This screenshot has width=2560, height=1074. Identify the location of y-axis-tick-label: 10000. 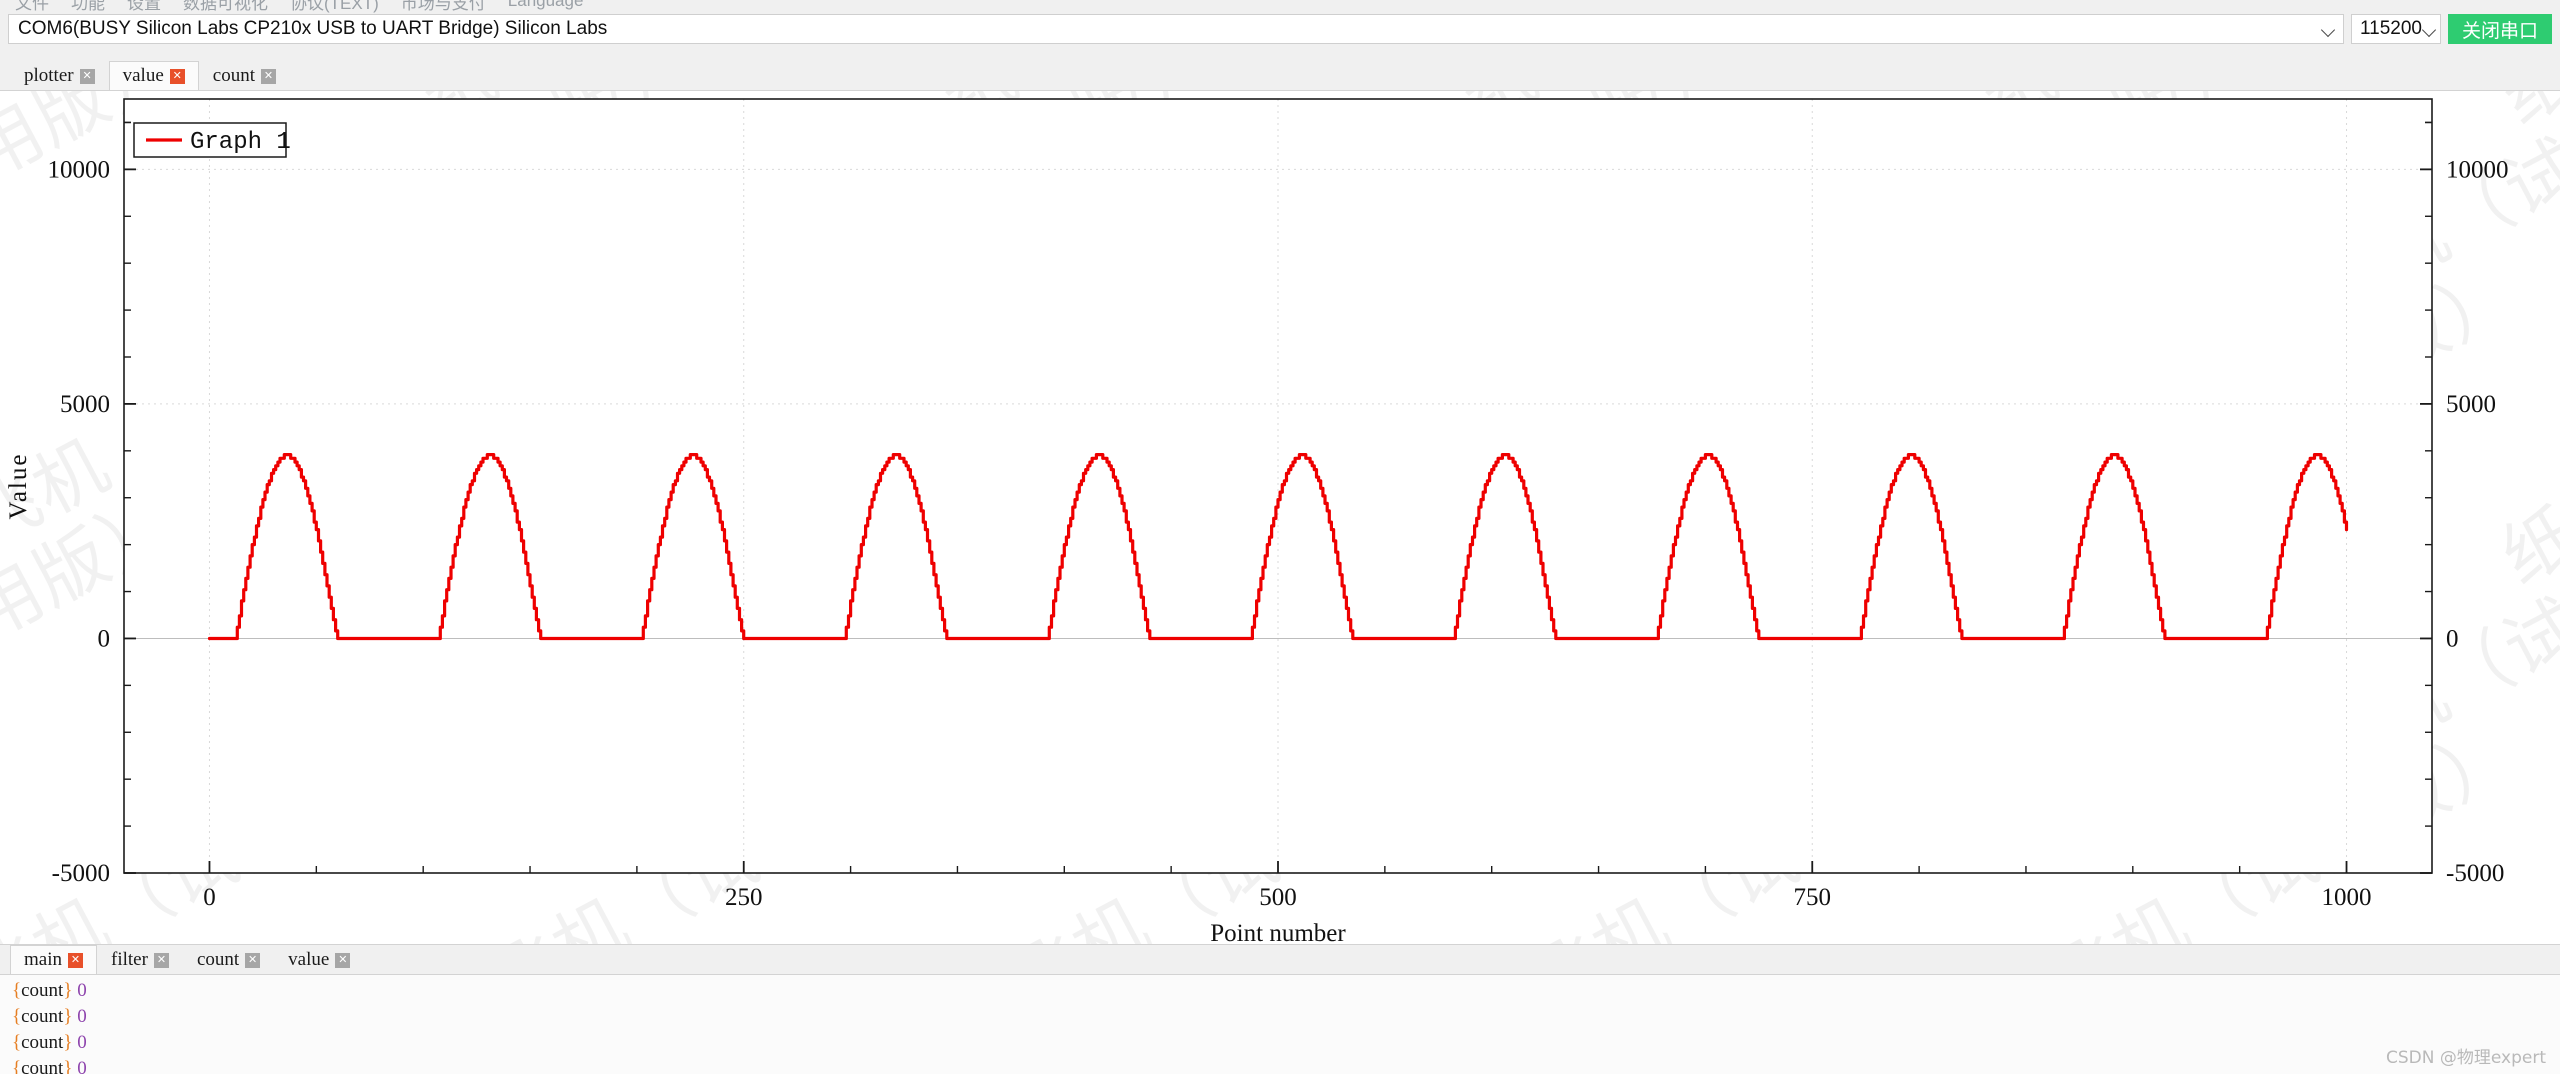
(79, 169).